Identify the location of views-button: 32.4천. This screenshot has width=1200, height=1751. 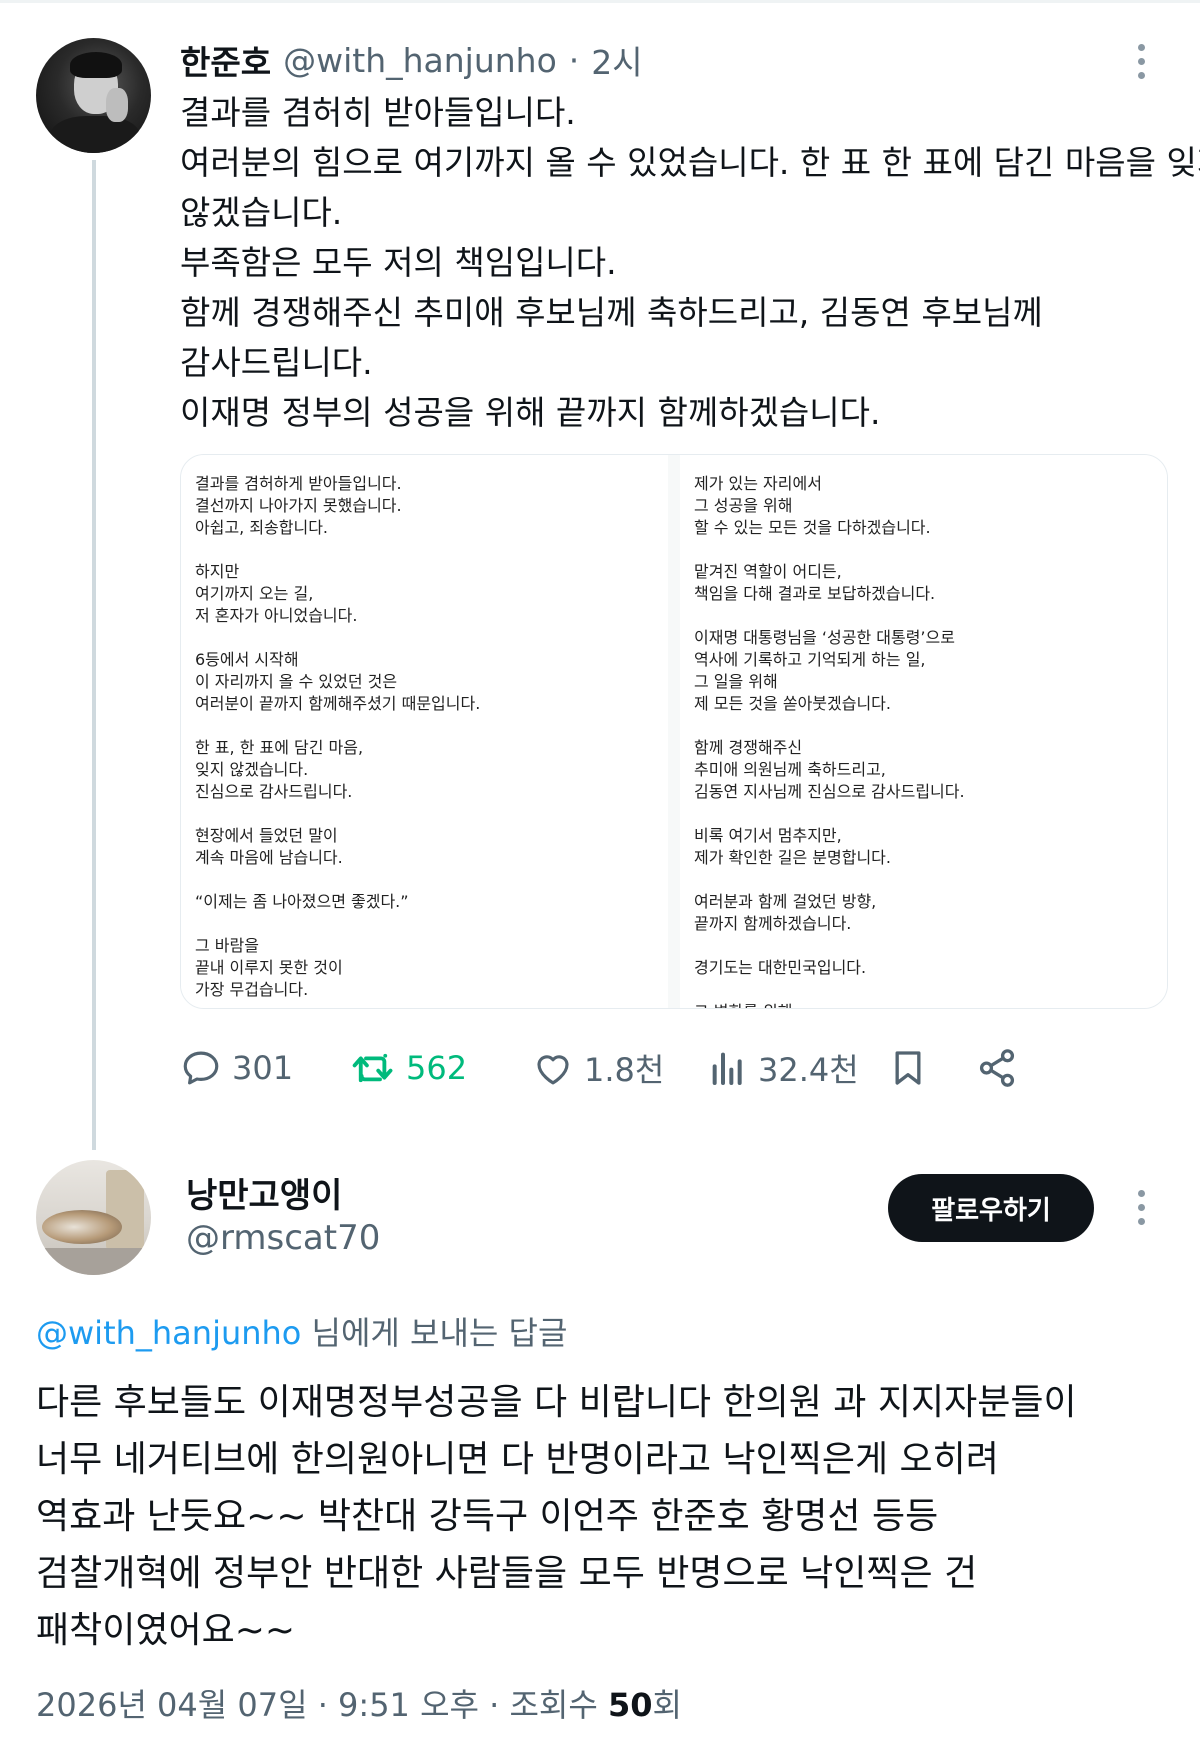
(783, 1068).